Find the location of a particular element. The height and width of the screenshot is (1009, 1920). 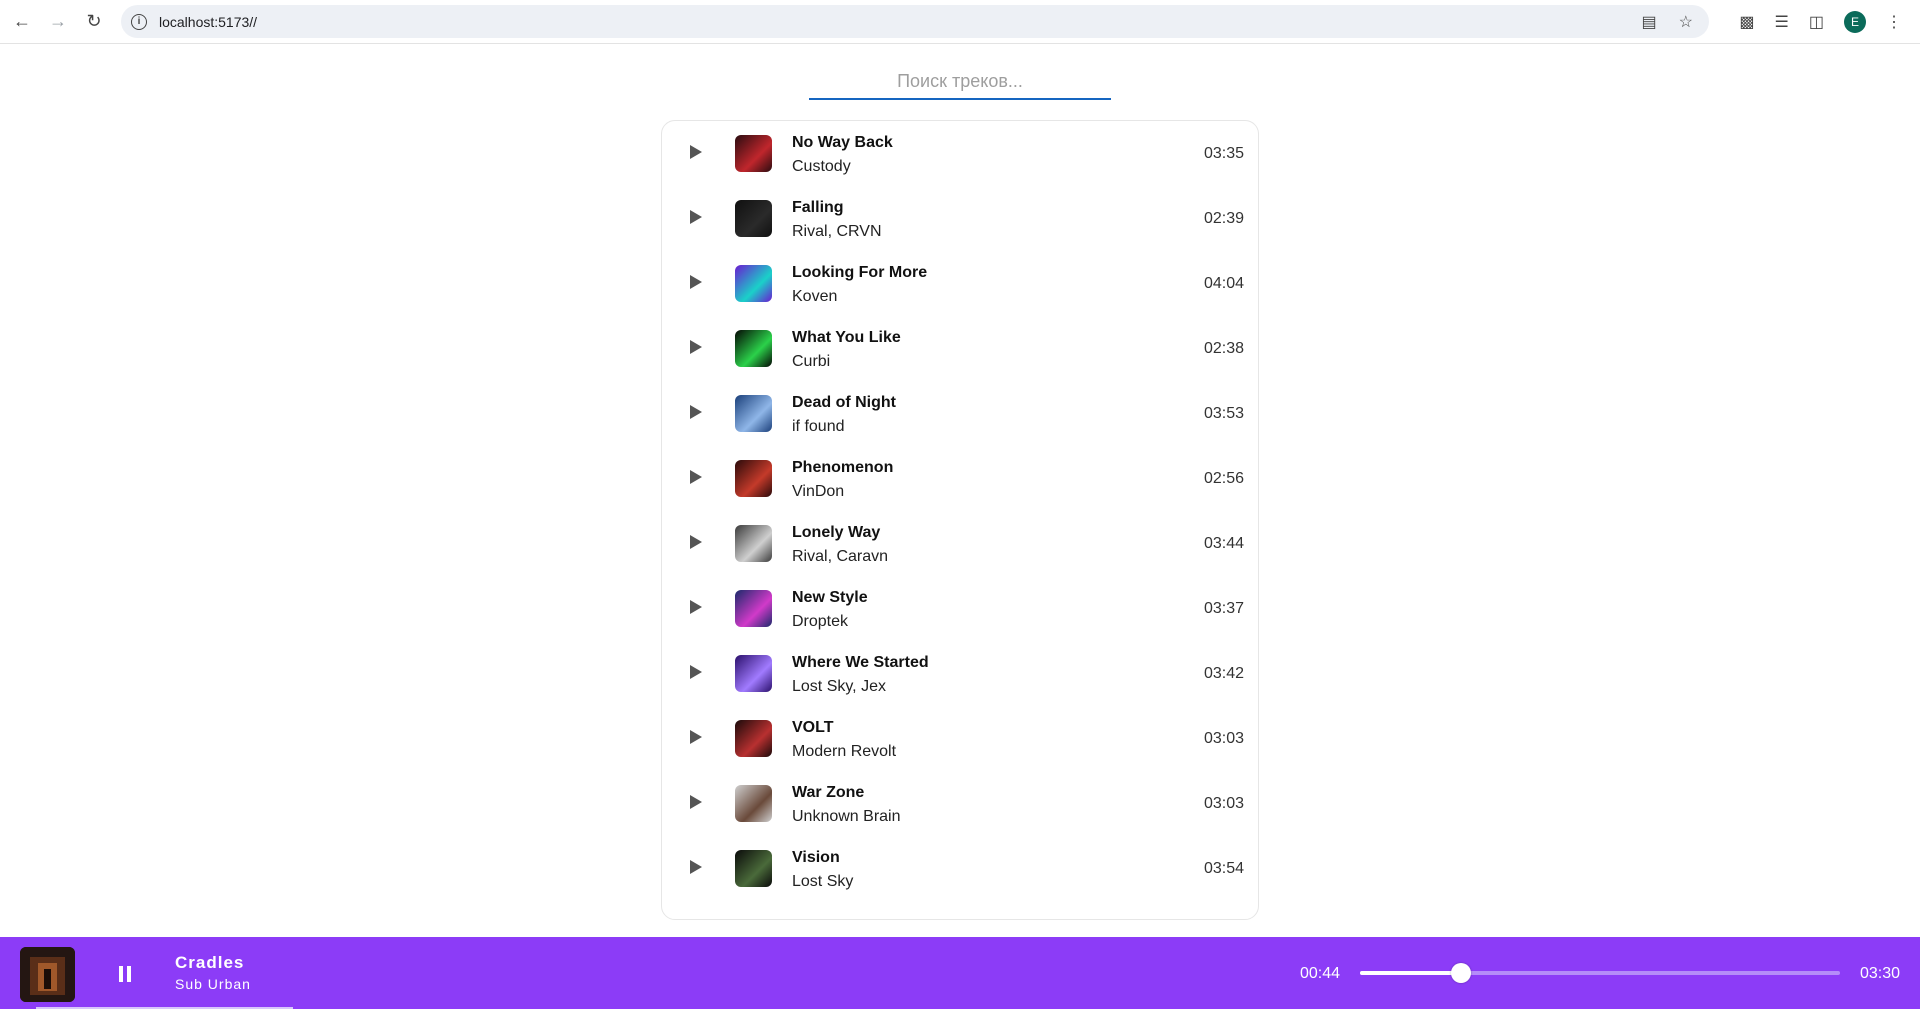

browser-toolbar: ← → ↻ i localhost:5173// ▤ ☆ ▩ ☰ ◫ E ⋮ is located at coordinates (960, 22).